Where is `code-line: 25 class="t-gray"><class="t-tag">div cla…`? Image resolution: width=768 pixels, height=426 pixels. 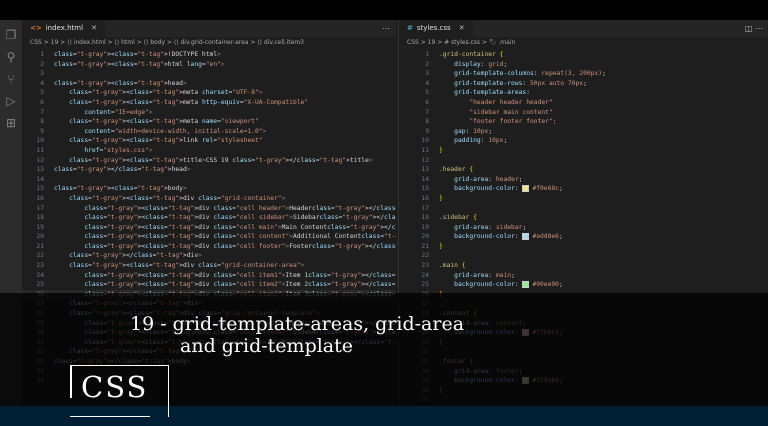 code-line: 25 class="t-gray"><class="t-tag">div cla… is located at coordinates (209, 285).